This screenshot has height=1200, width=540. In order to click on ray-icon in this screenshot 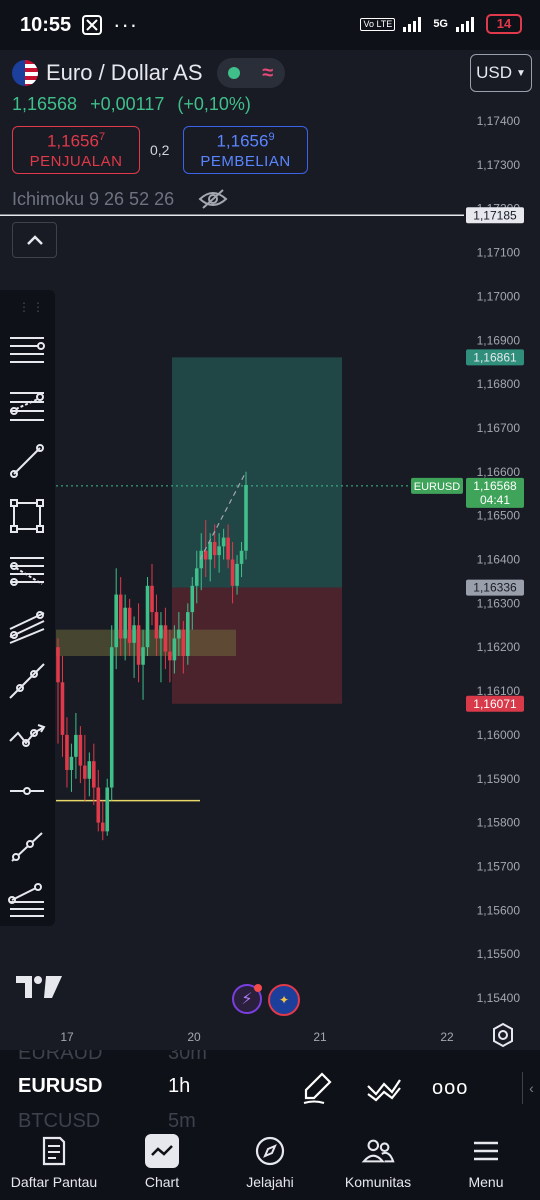, I will do `click(27, 846)`.